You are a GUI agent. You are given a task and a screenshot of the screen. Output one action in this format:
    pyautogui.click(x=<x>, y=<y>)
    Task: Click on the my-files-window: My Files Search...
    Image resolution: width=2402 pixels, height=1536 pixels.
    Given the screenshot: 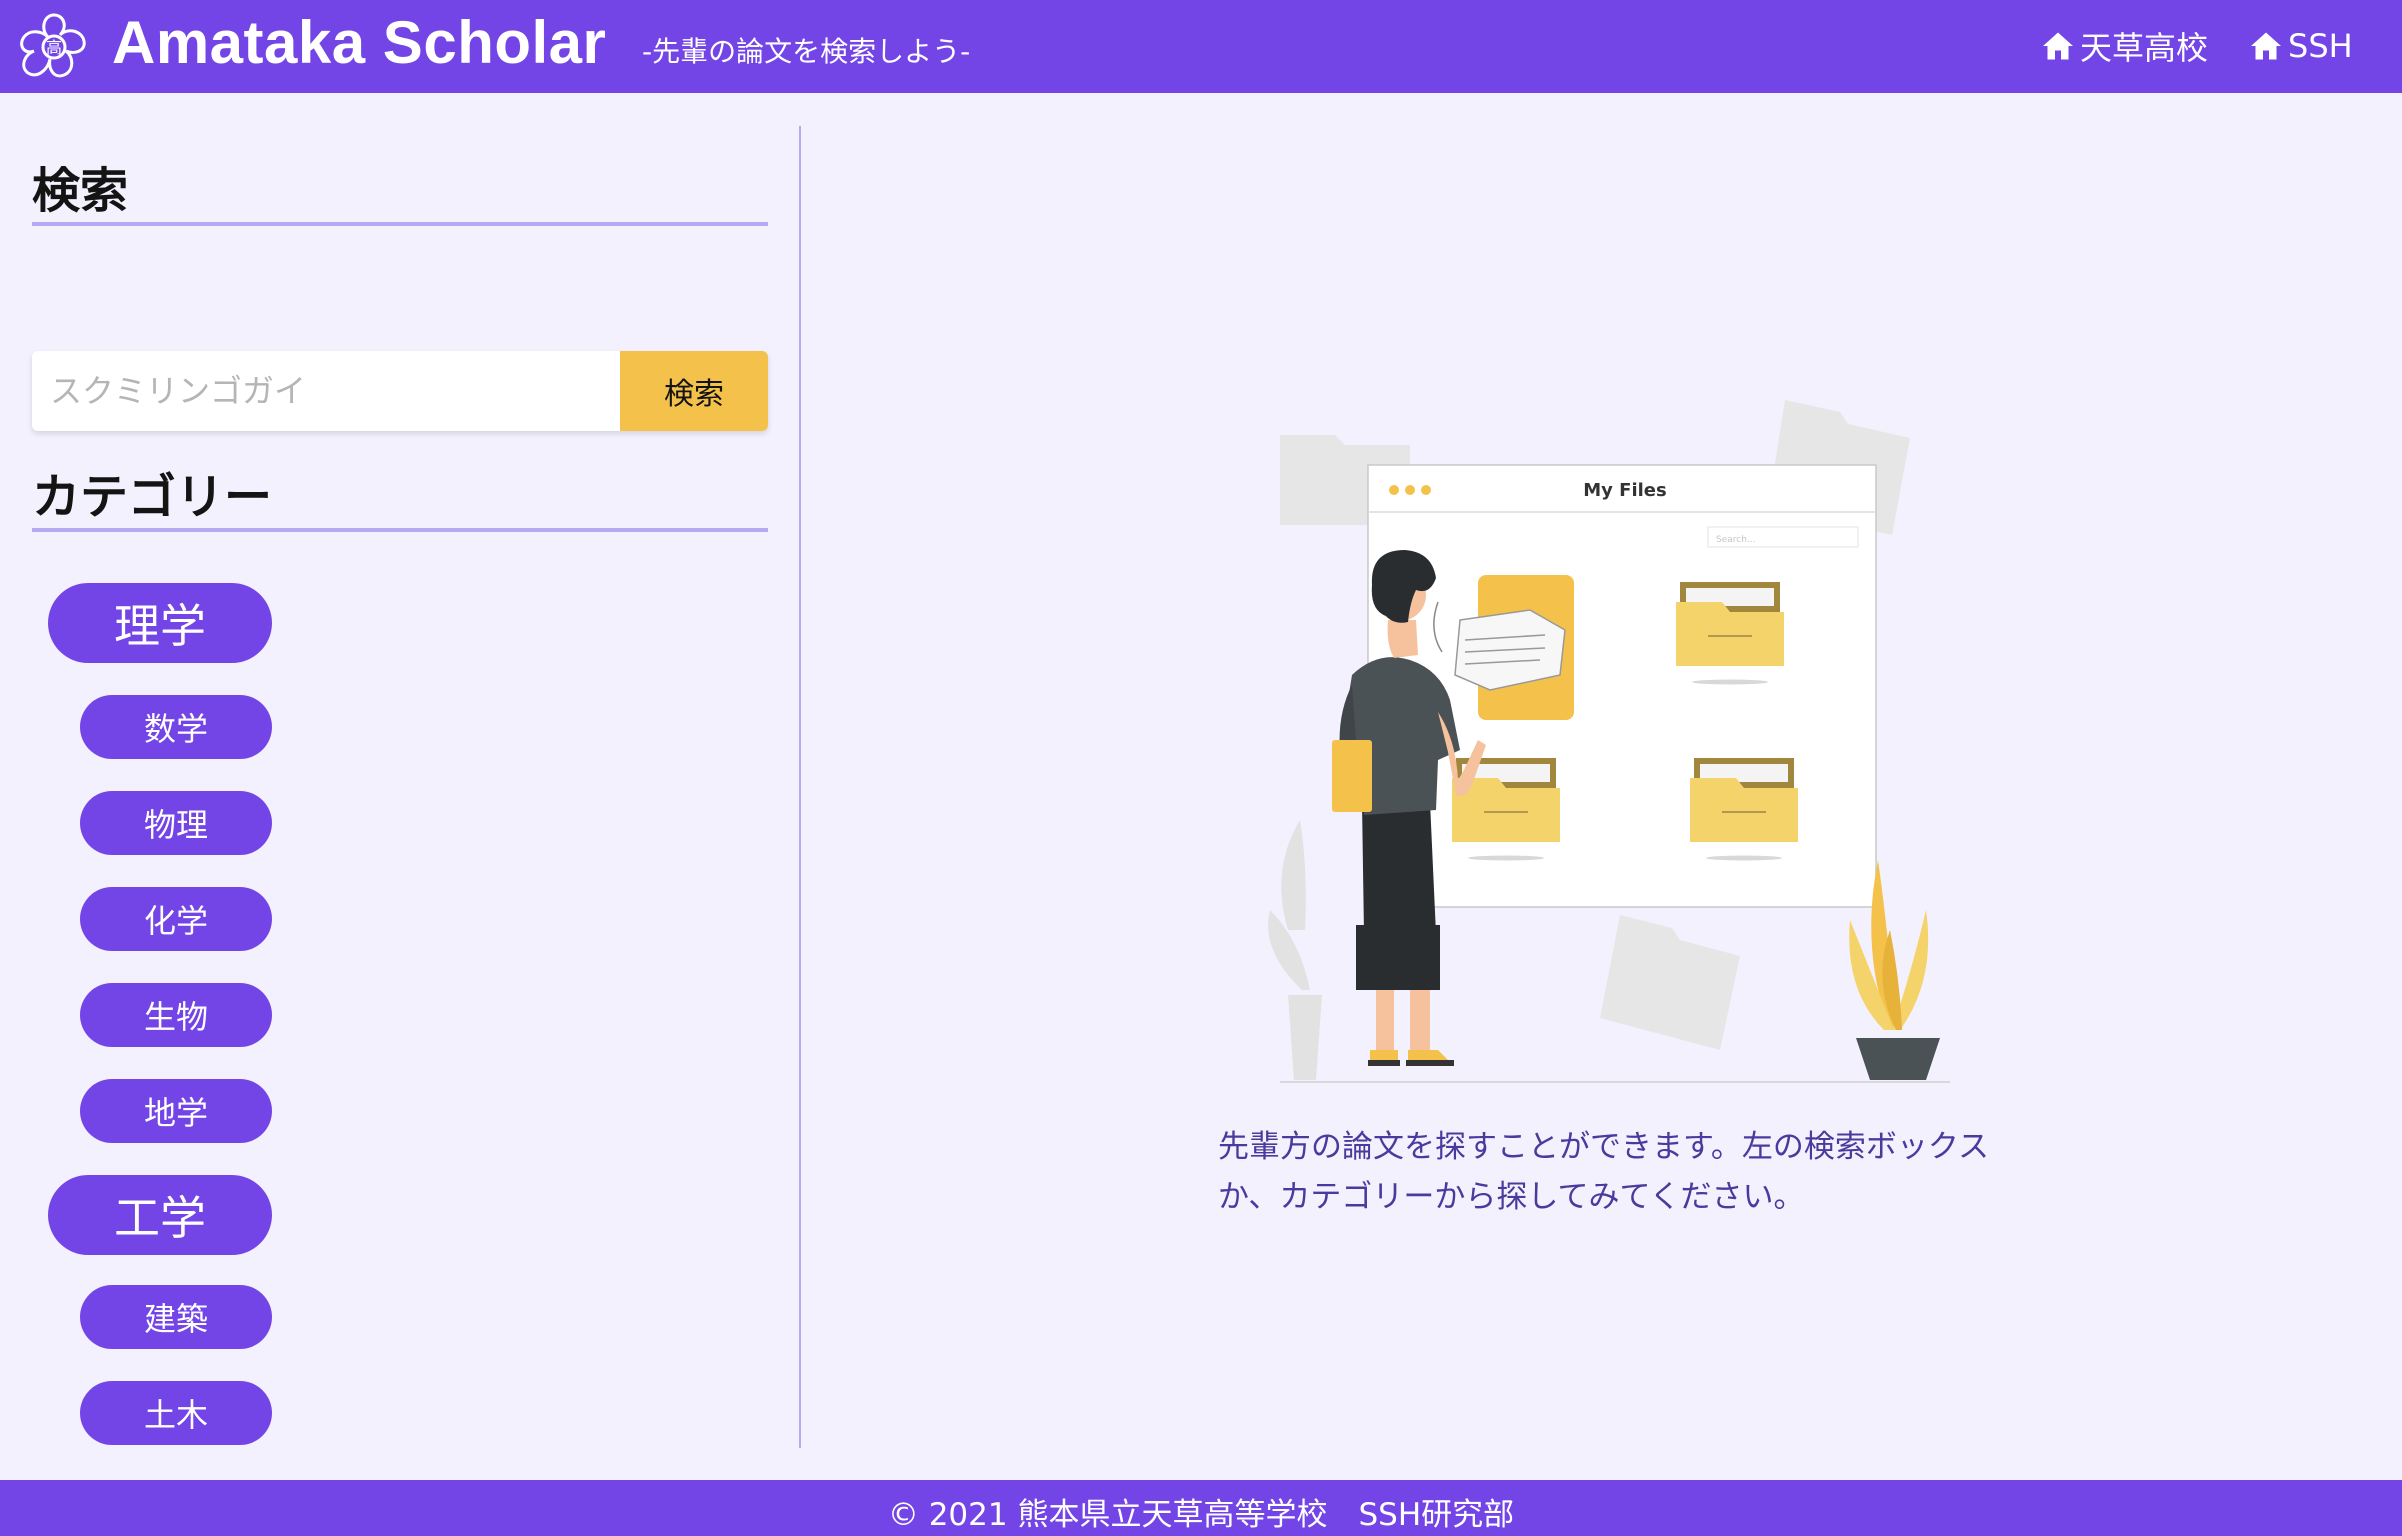 What is the action you would take?
    pyautogui.click(x=1622, y=686)
    